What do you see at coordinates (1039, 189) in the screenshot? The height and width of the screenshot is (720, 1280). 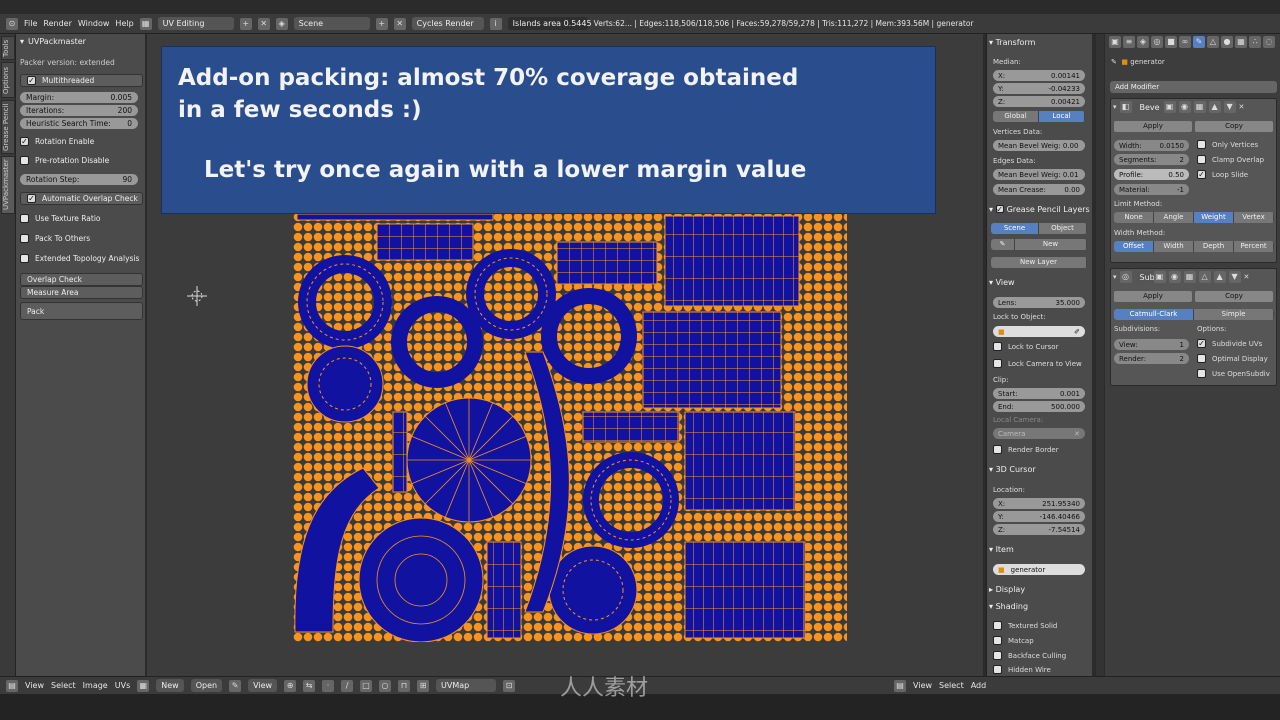 I see `mean-crease-field: Mean Crease: 0.00` at bounding box center [1039, 189].